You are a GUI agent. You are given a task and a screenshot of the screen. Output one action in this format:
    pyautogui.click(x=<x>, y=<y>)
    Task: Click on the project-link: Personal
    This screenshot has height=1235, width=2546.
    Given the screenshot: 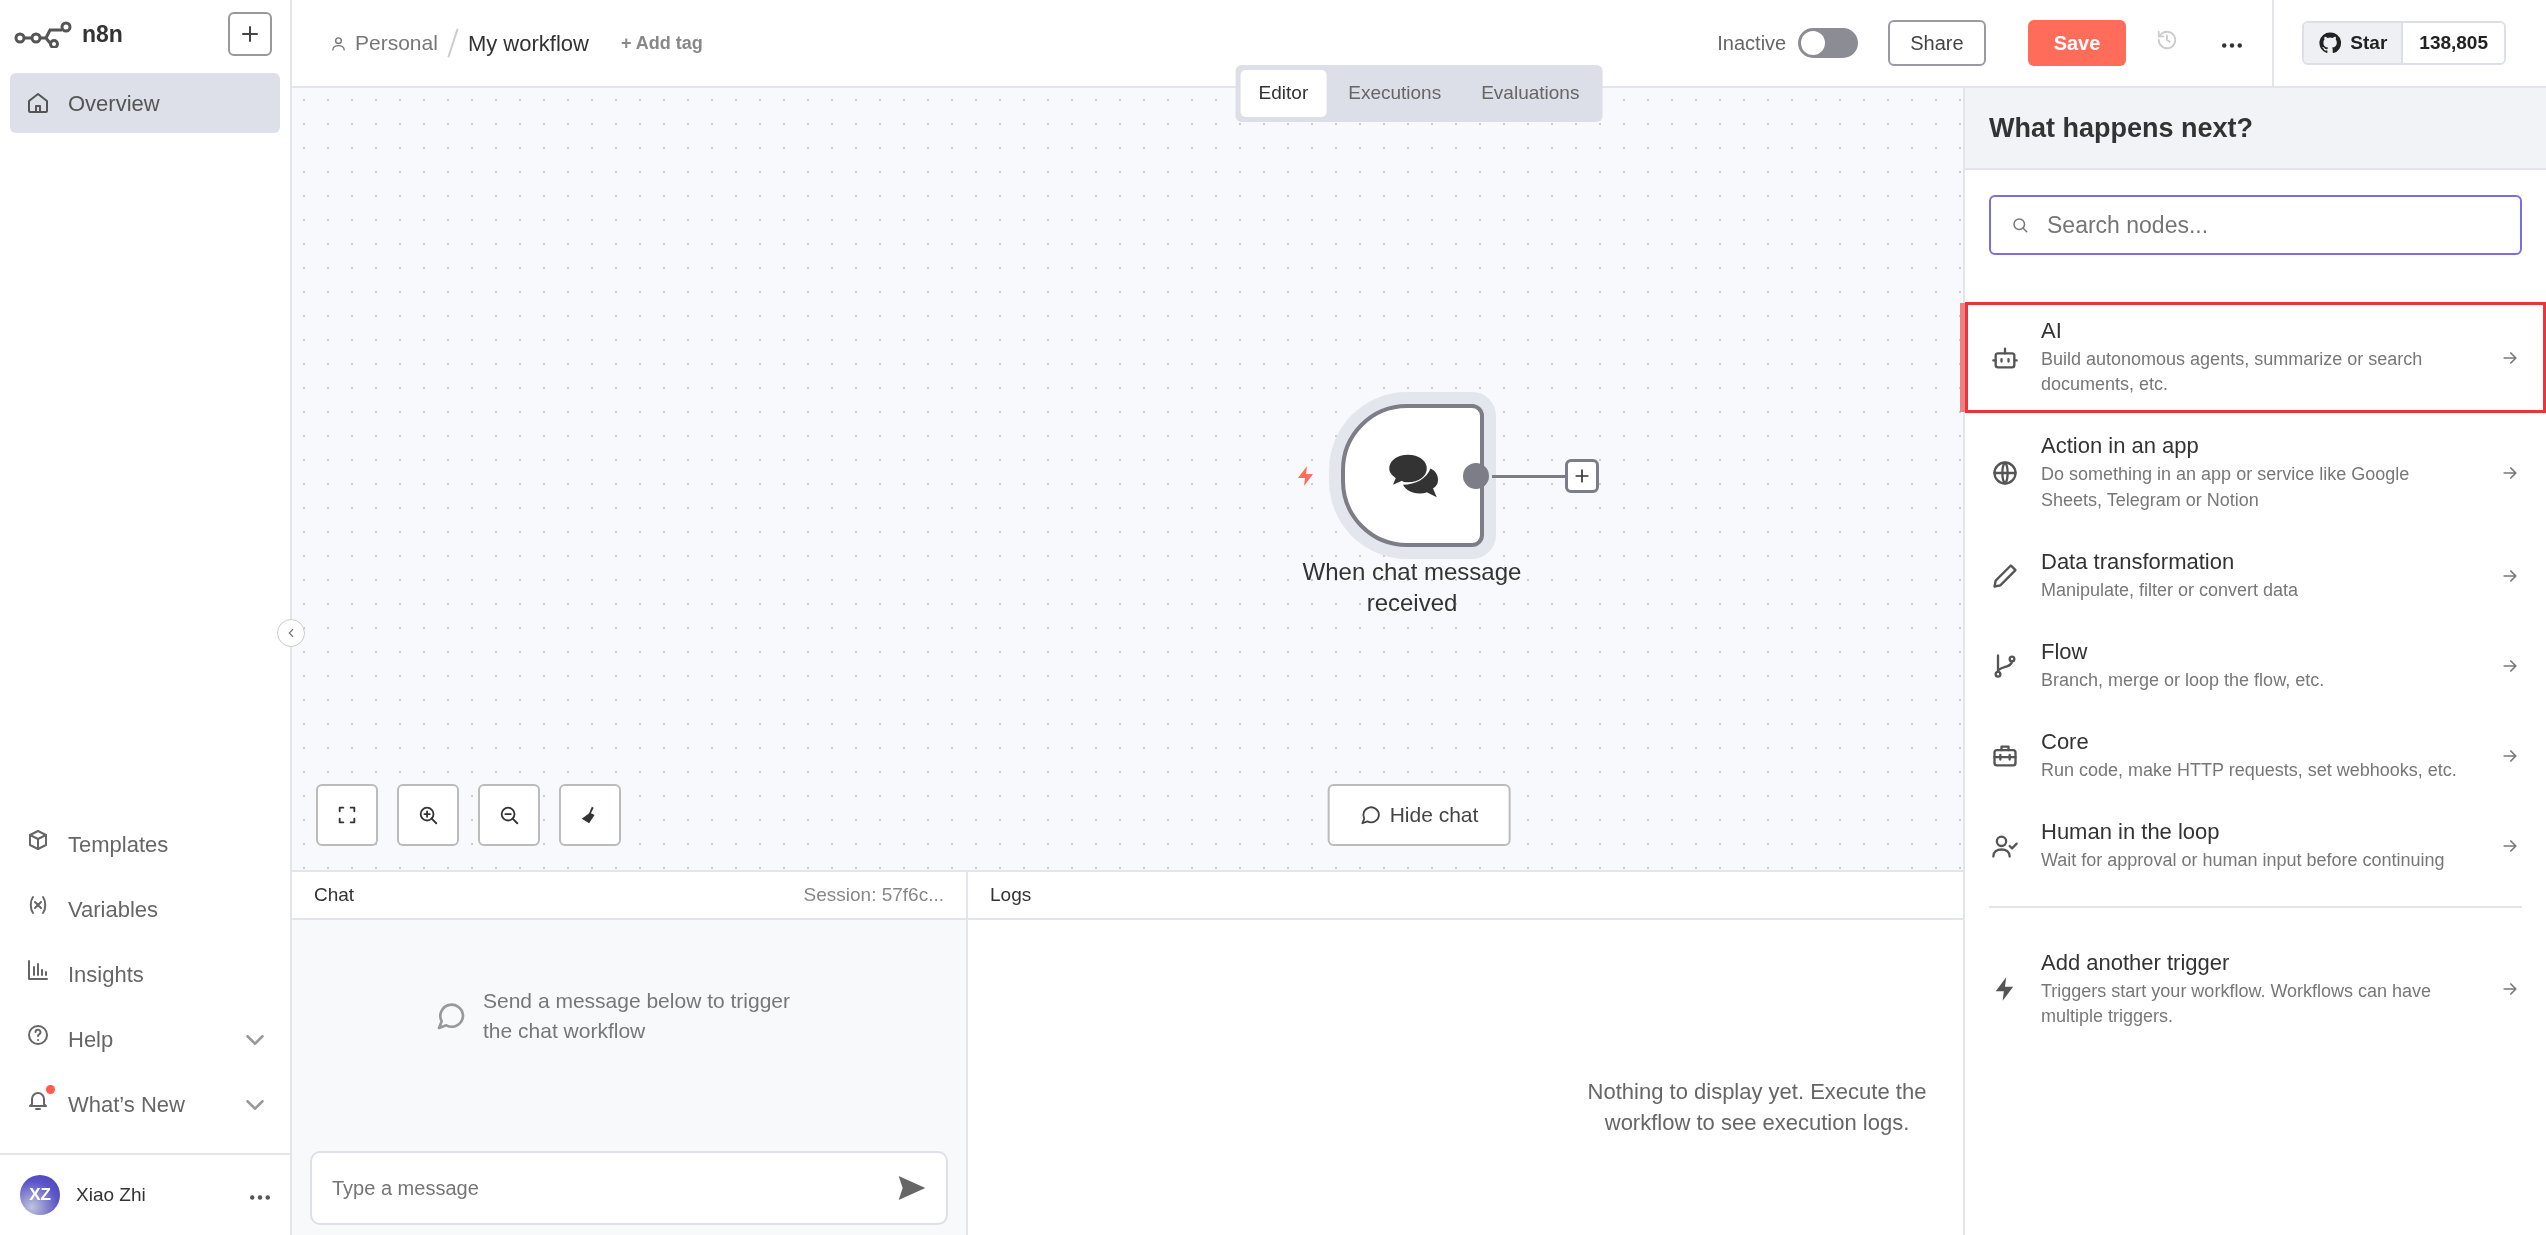 What is the action you would take?
    pyautogui.click(x=384, y=43)
    